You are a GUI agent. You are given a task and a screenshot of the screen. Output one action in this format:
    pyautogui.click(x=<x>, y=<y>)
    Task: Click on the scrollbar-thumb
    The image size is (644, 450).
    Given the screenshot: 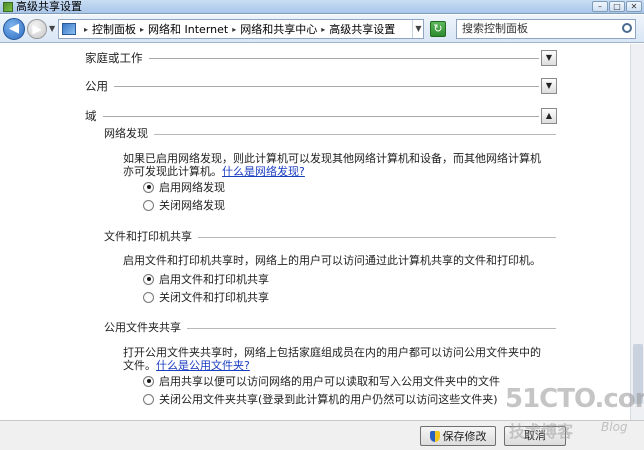 What is the action you would take?
    pyautogui.click(x=638, y=374)
    